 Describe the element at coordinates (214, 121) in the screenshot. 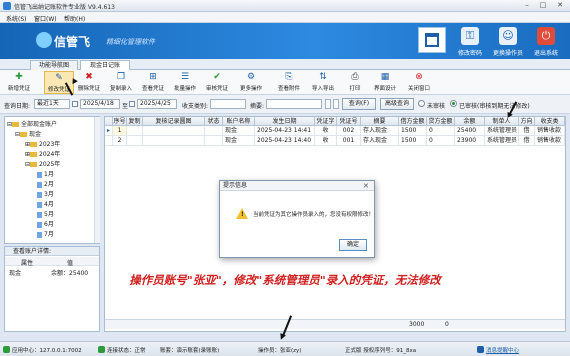

I see `col-status: 状态` at that location.